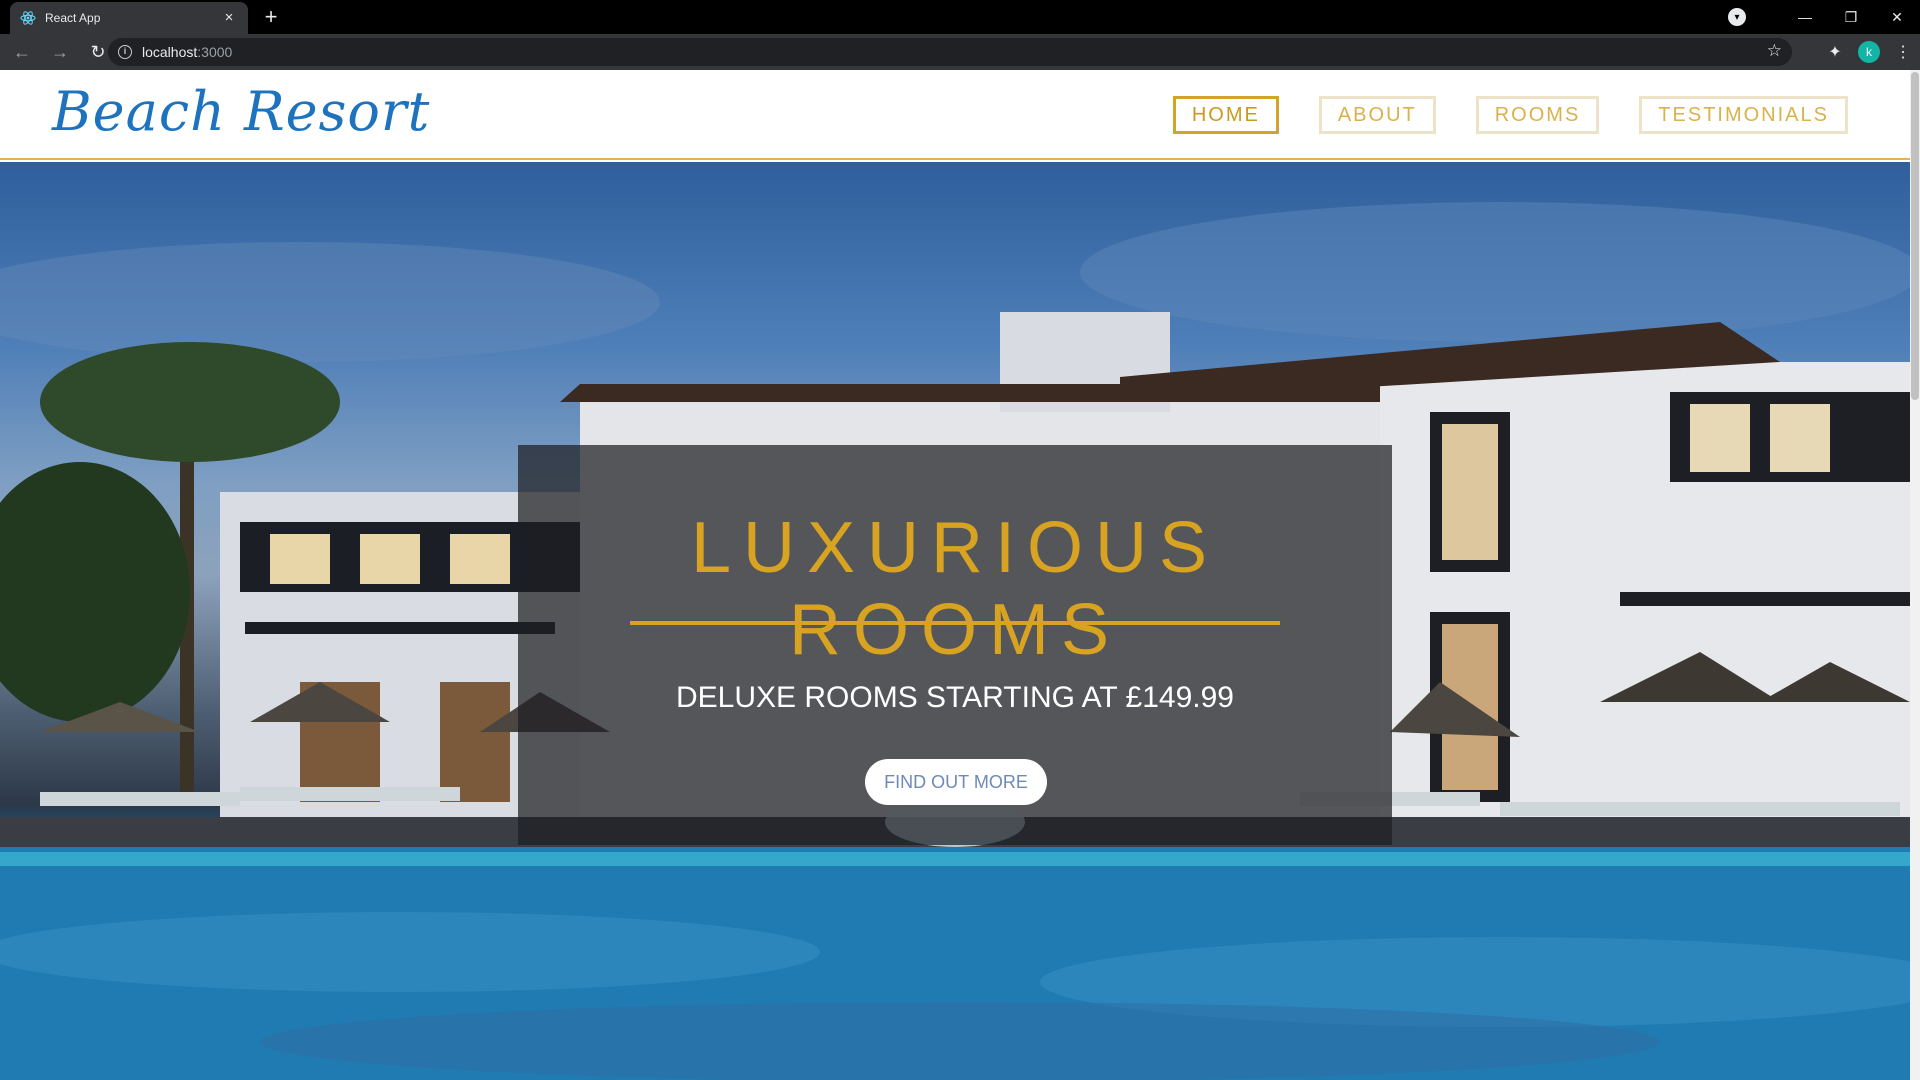 The image size is (1920, 1080). Describe the element at coordinates (1805, 17) in the screenshot. I see `minimize-button: —` at that location.